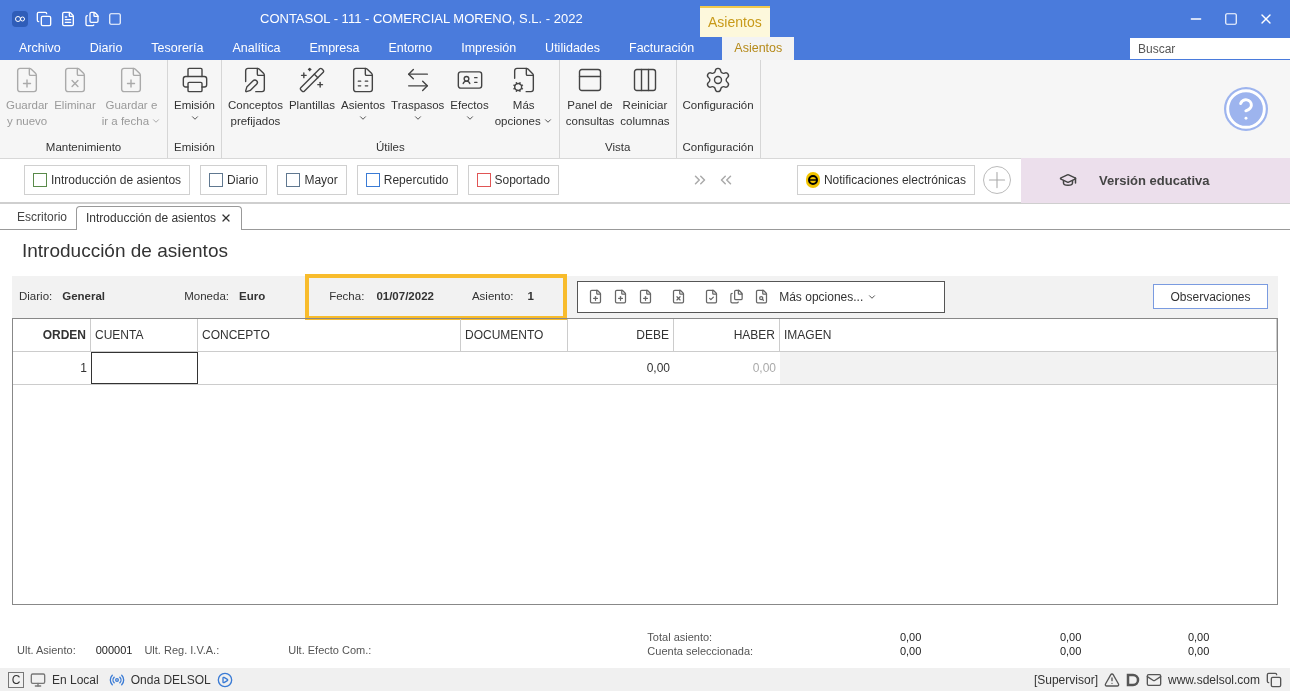  What do you see at coordinates (590, 102) in the screenshot?
I see `ribbon-button: Panel de consultas` at bounding box center [590, 102].